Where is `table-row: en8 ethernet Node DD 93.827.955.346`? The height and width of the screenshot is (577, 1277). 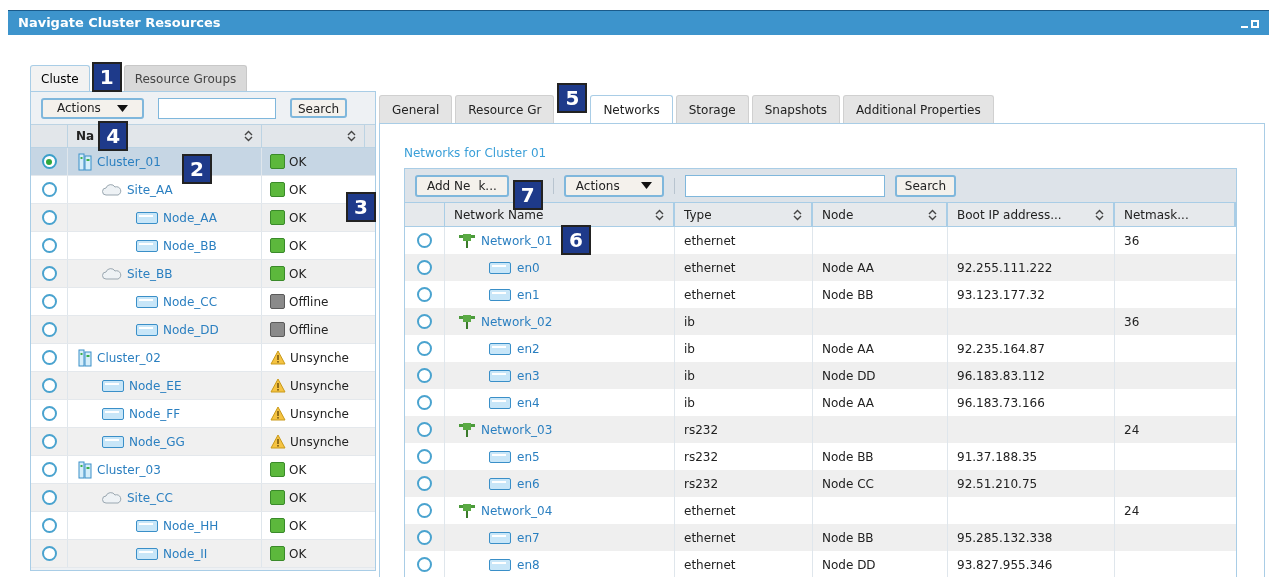 table-row: en8 ethernet Node DD 93.827.955.346 is located at coordinates (820, 564).